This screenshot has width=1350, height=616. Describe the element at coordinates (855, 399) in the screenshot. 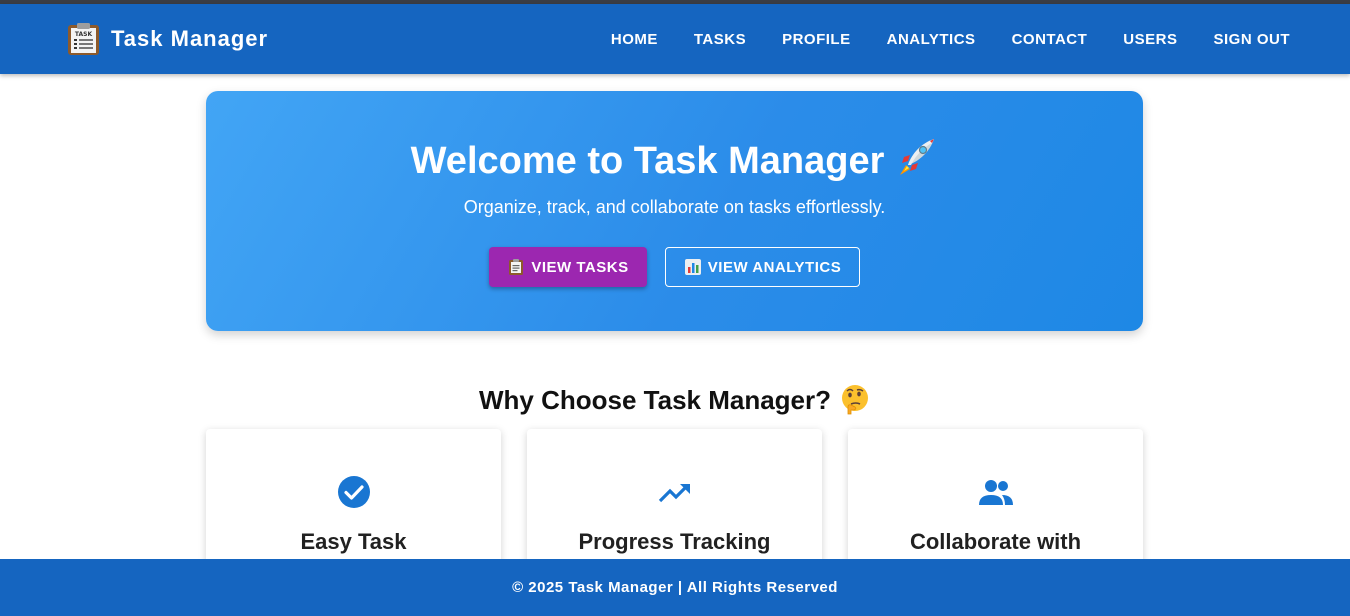

I see `thinking-face-icon` at that location.